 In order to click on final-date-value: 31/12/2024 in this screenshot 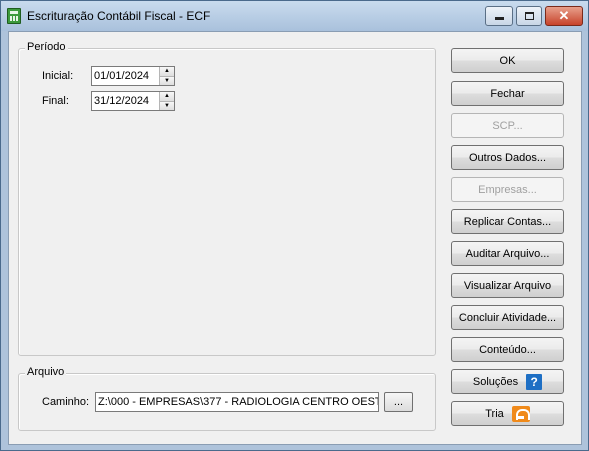, I will do `click(122, 101)`.